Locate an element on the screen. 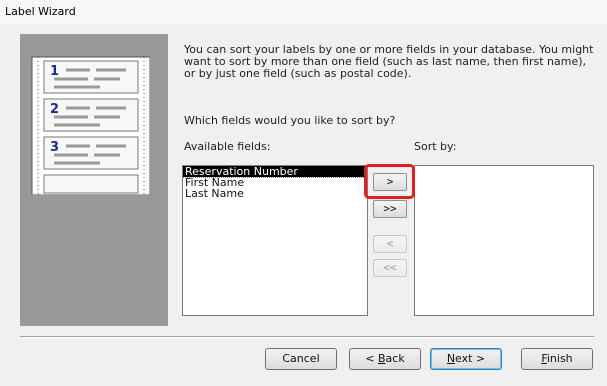  back-button: < Back is located at coordinates (385, 359).